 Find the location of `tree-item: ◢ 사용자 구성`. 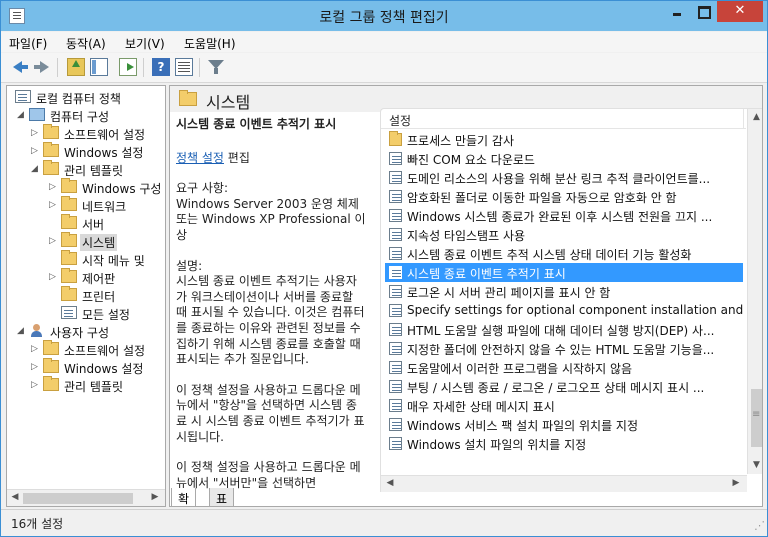

tree-item: ◢ 사용자 구성 is located at coordinates (86, 331).